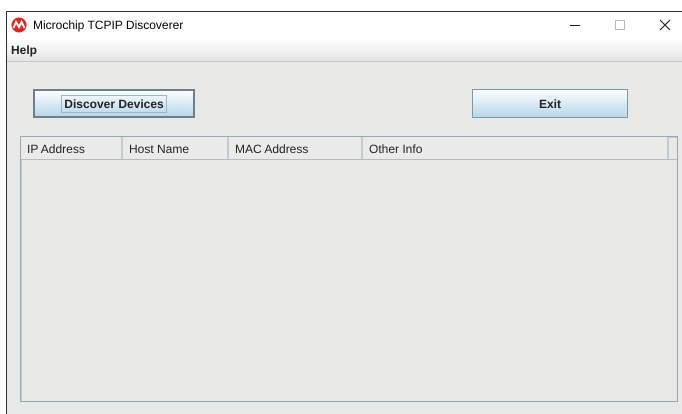 Image resolution: width=682 pixels, height=414 pixels. What do you see at coordinates (665, 25) in the screenshot?
I see `close-icon` at bounding box center [665, 25].